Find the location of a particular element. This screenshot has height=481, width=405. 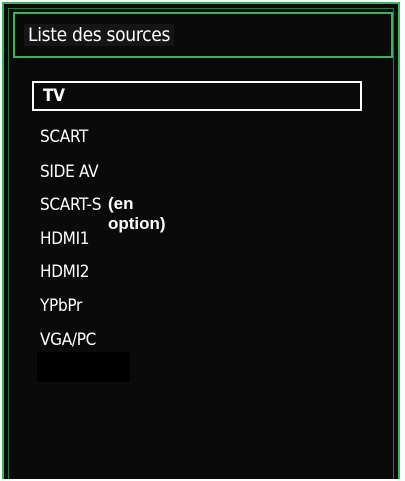

source-item-scart-s: SCART-S is located at coordinates (70, 205).